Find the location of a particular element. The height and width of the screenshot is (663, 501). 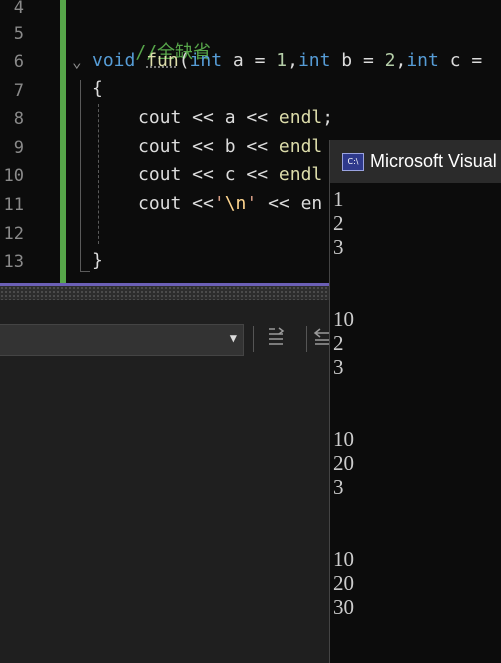

line-number-gutter: 4 5 6 7 8 9 10 11 12 13 is located at coordinates (30, 141).